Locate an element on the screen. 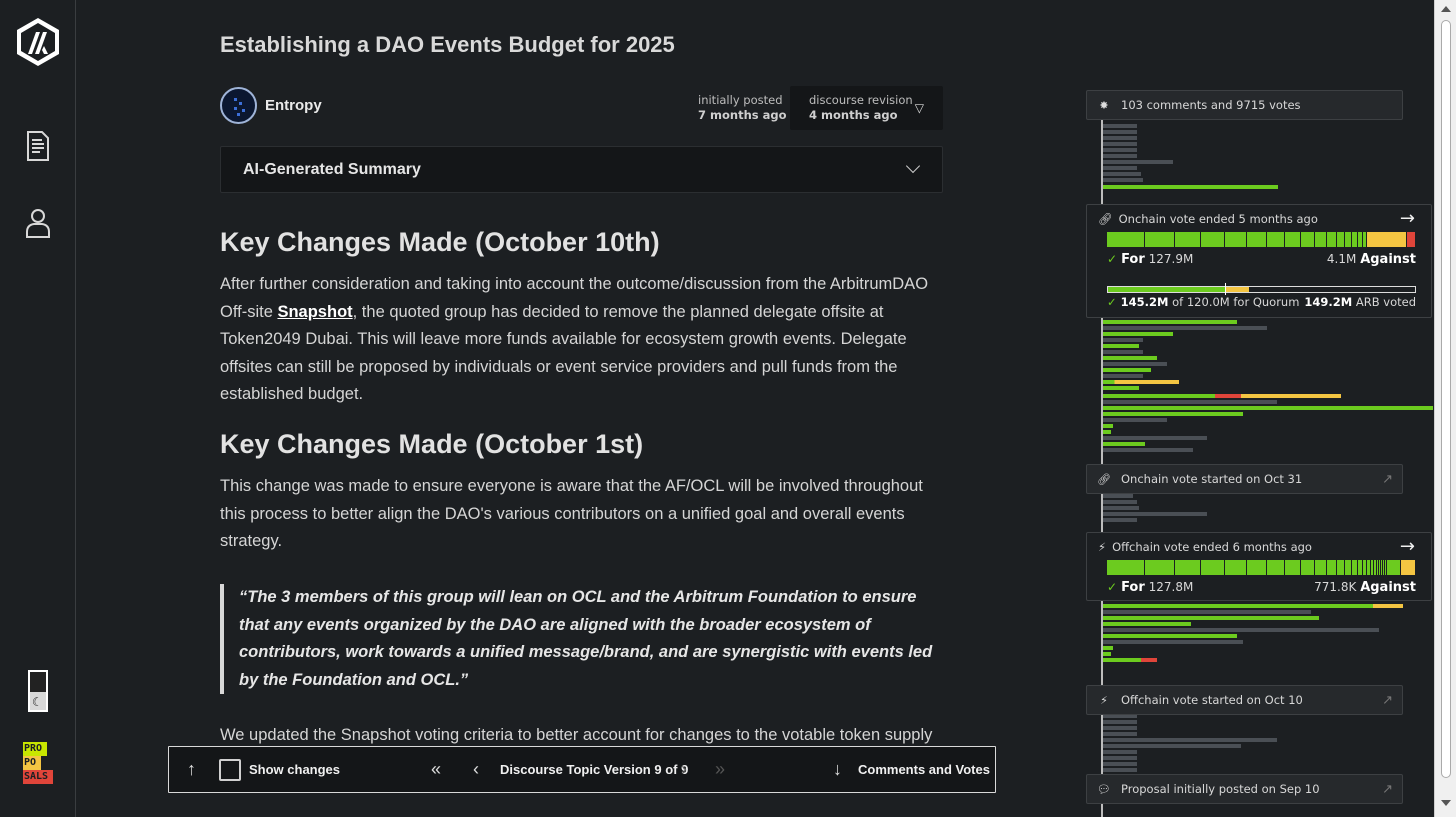 The image size is (1456, 817). lightning-icon: ⚡︎ is located at coordinates (1102, 547).